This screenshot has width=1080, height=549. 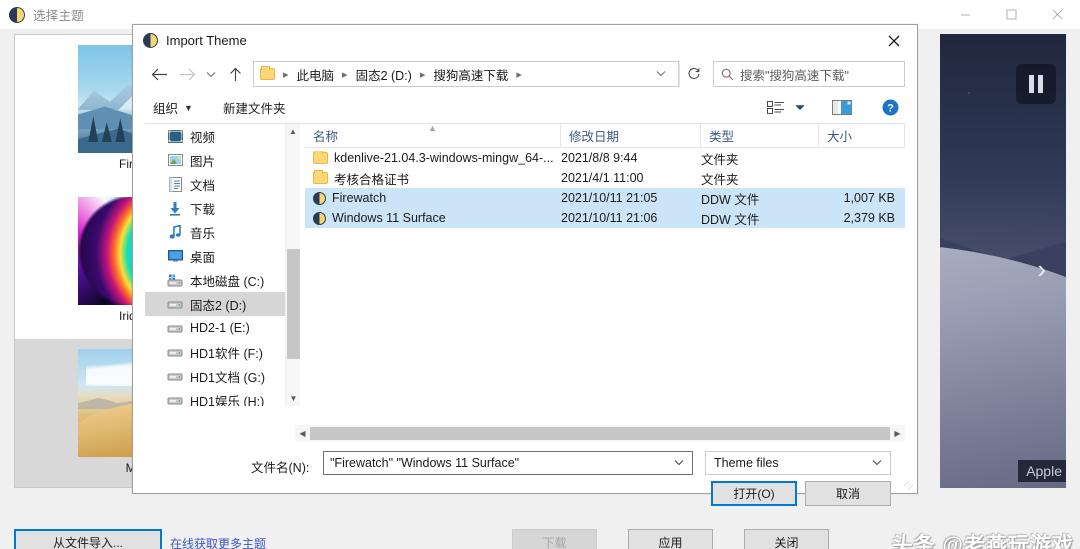 I want to click on filter-value: Theme files, so click(x=746, y=463).